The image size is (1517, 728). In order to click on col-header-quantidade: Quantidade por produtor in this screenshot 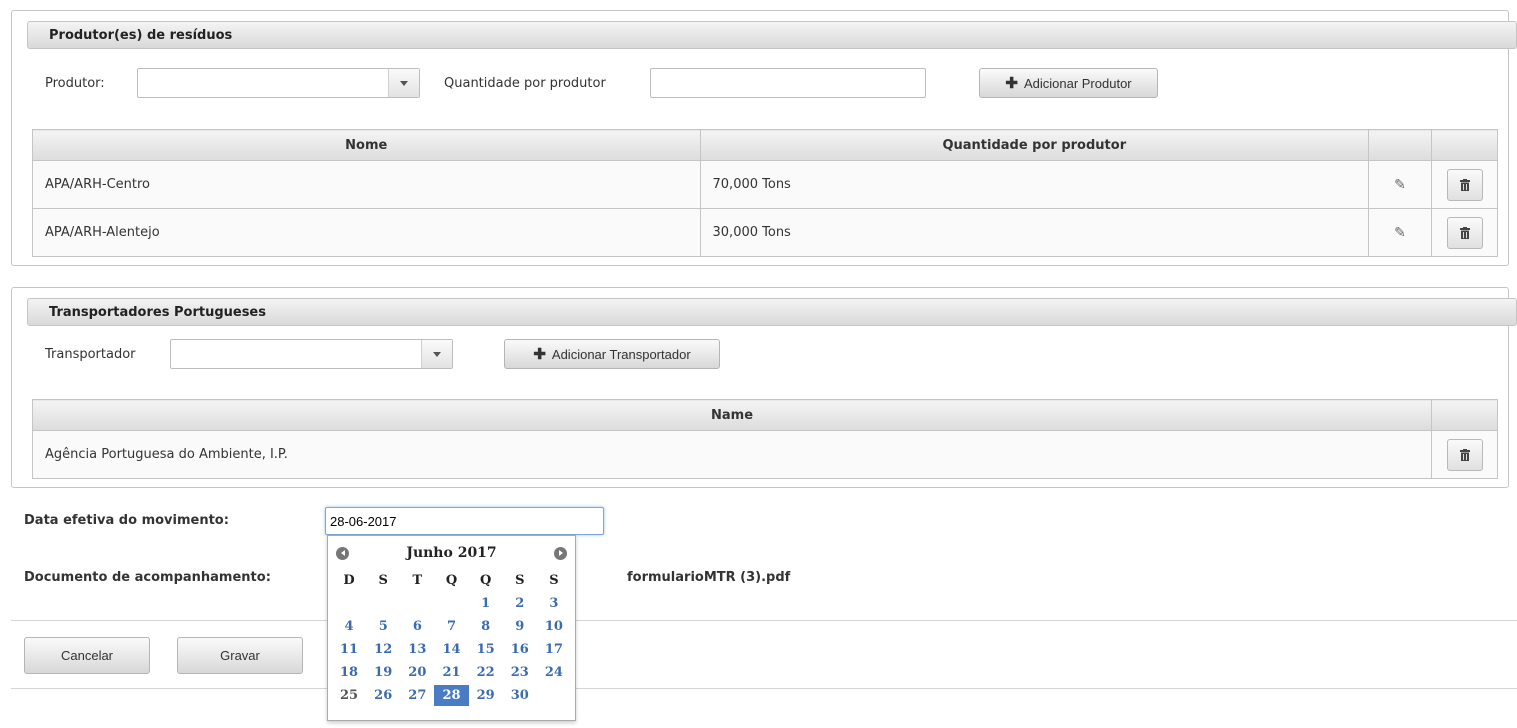, I will do `click(1034, 145)`.